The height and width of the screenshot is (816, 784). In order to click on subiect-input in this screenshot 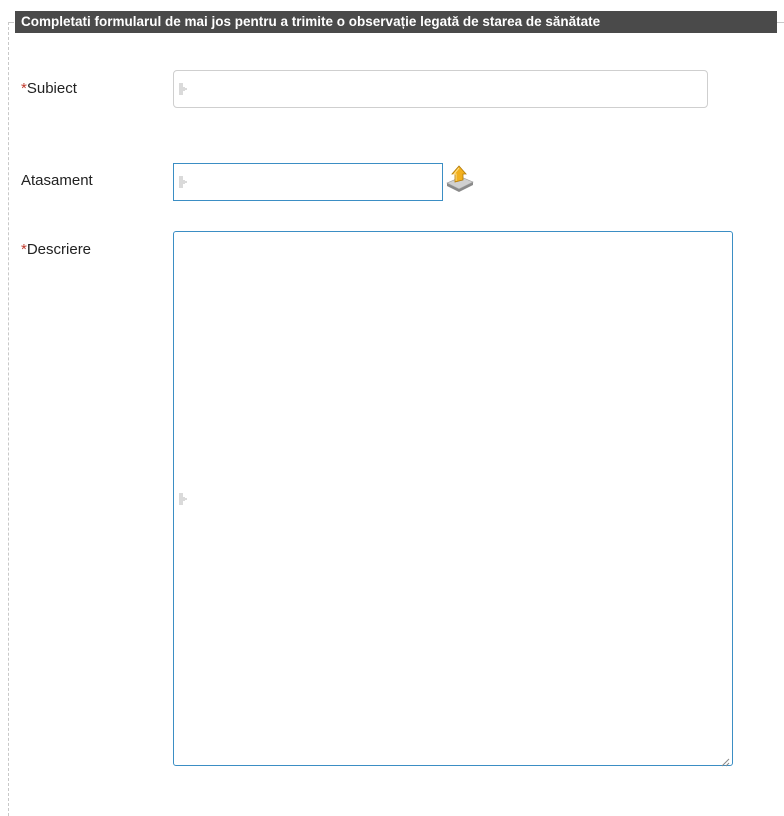, I will do `click(440, 89)`.